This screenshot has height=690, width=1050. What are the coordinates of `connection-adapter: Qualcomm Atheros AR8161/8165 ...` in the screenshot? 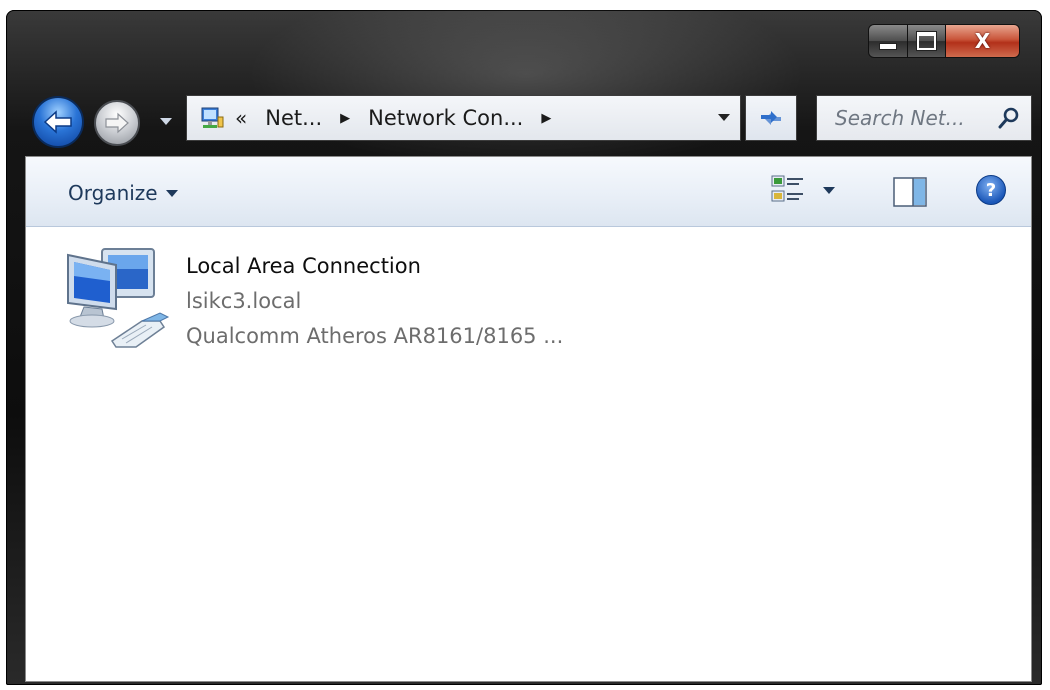 It's located at (375, 336).